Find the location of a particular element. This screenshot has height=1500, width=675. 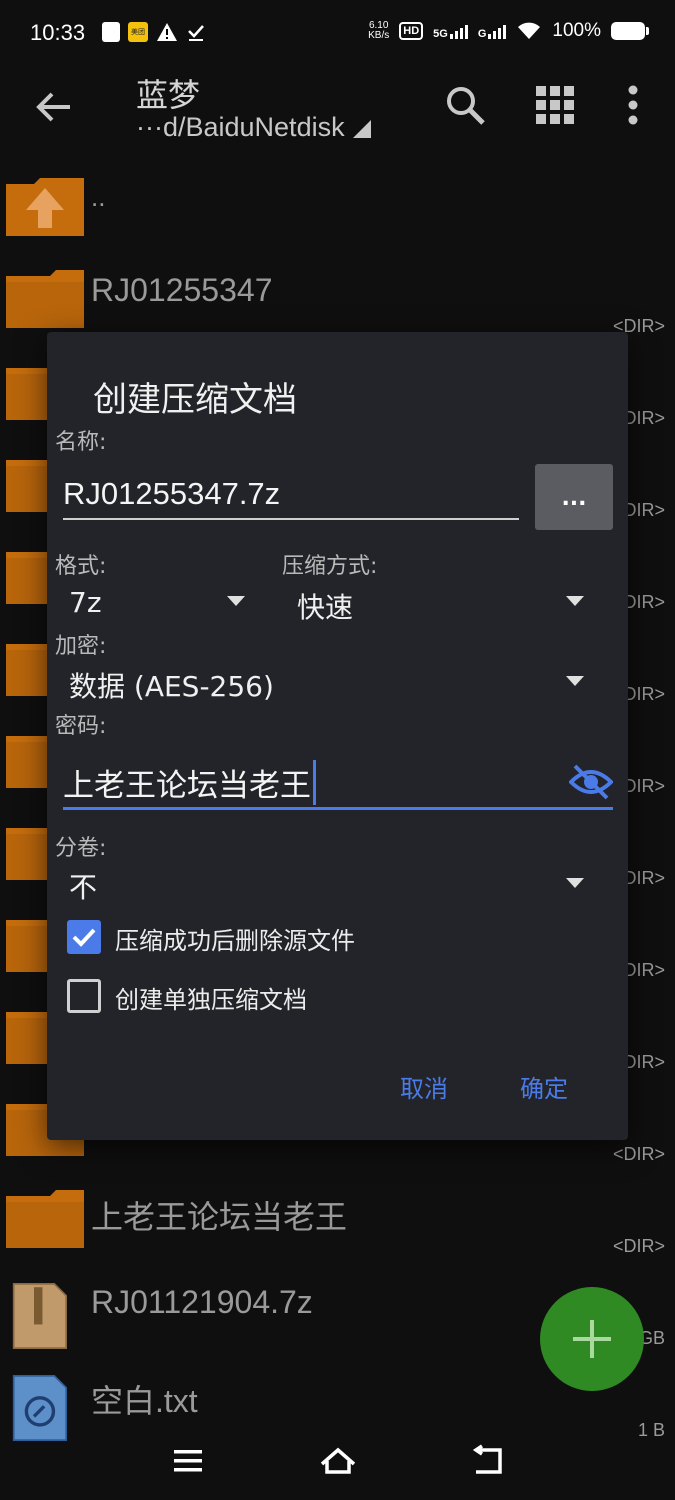

back-arrow-icon is located at coordinates (53, 107).